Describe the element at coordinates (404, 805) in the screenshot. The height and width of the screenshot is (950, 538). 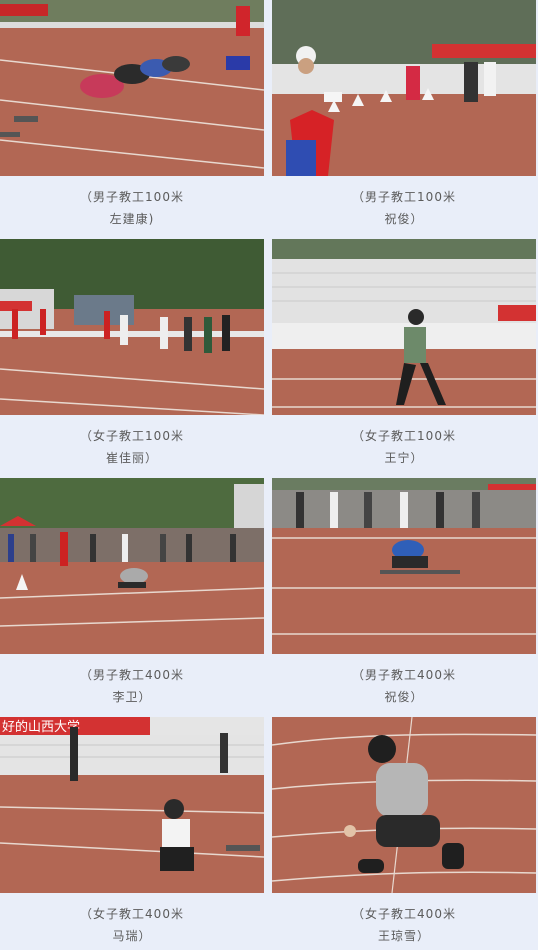
I see `closeup-crouch-photo` at that location.